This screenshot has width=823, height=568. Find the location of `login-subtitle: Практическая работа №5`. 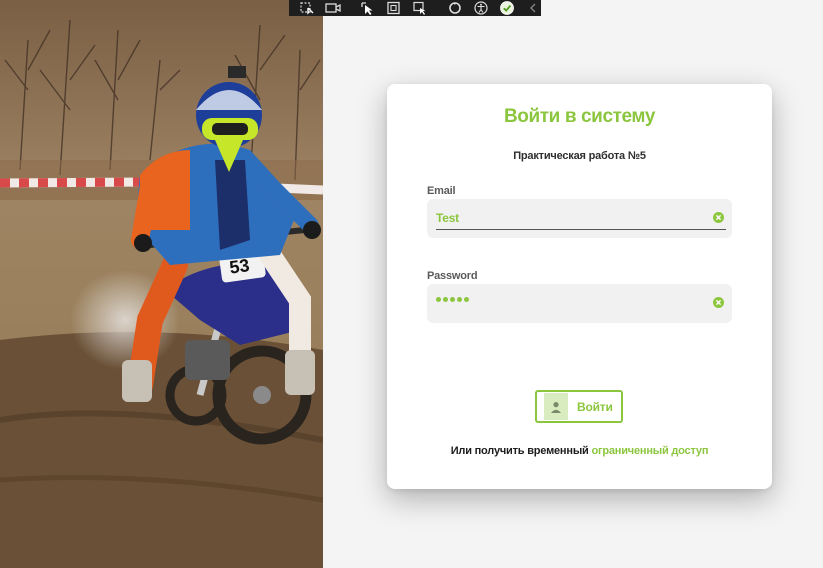

login-subtitle: Практическая работа №5 is located at coordinates (579, 156).